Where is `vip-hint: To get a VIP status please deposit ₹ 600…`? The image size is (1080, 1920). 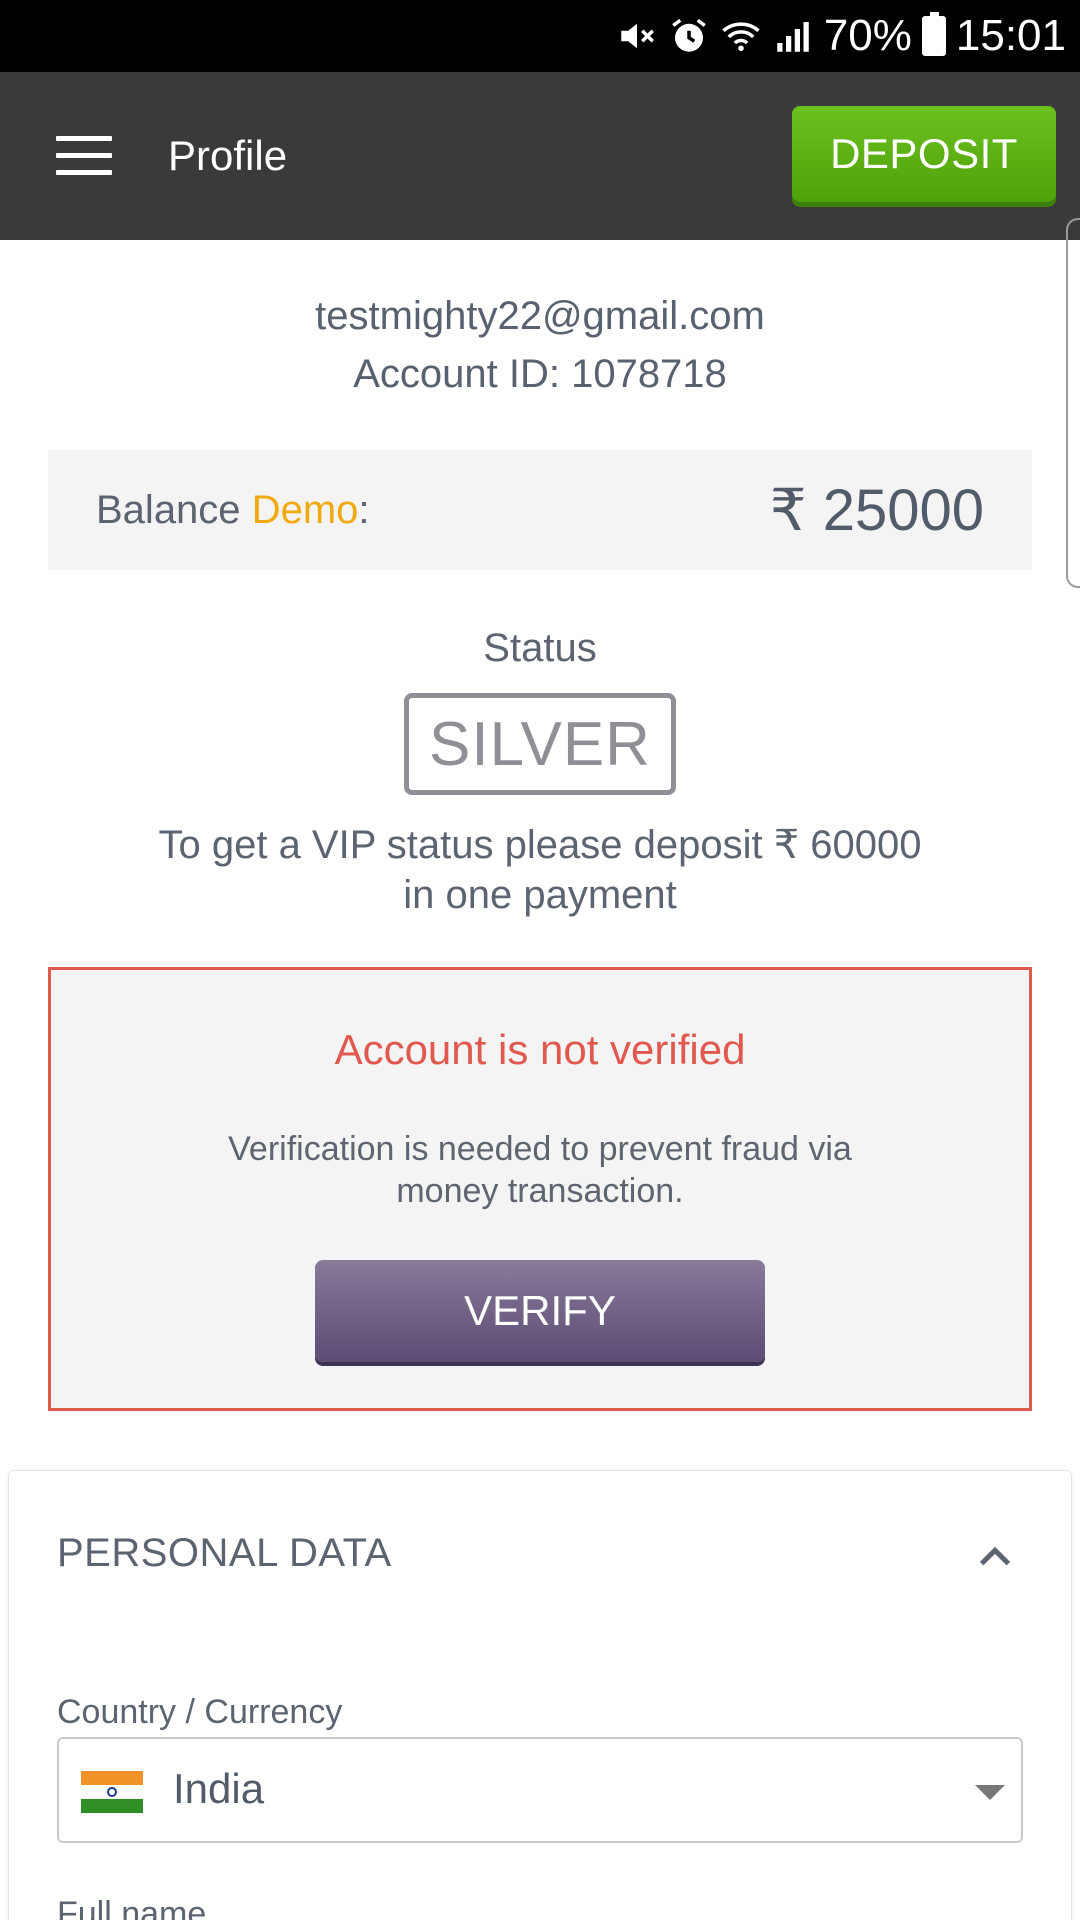
vip-hint: To get a VIP status please deposit ₹ 600… is located at coordinates (540, 870).